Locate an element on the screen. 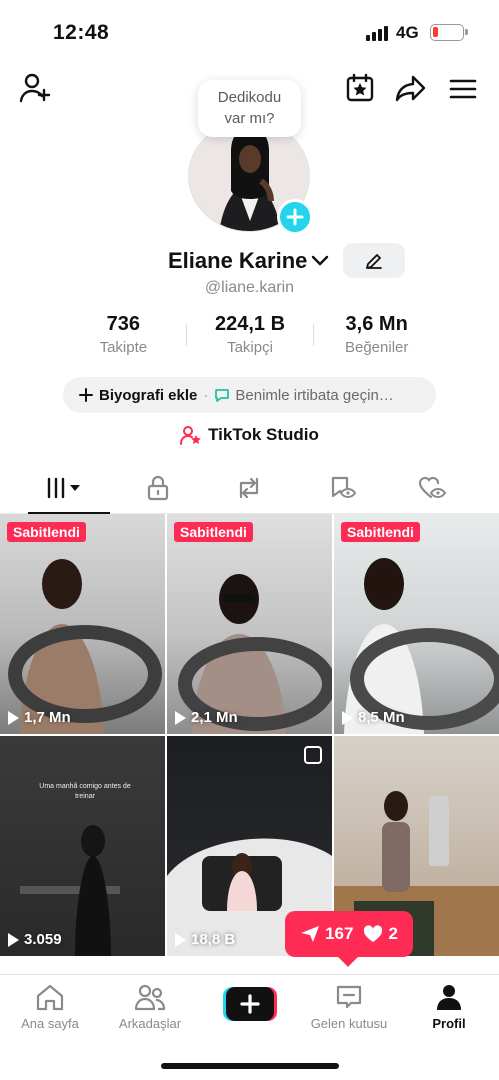 The width and height of the screenshot is (499, 1080). video-caption: Uma manhã comigo antes de treinar is located at coordinates (85, 791).